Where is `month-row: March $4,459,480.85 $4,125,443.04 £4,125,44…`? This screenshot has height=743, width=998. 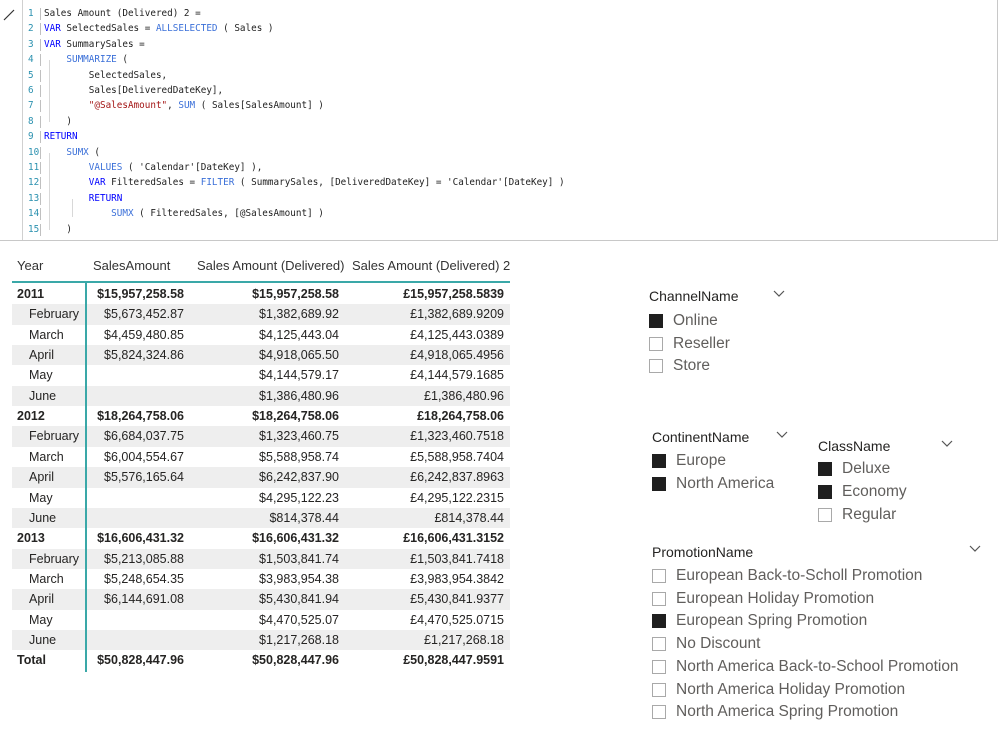
month-row: March $4,459,480.85 $4,125,443.04 £4,125,44… is located at coordinates (261, 335).